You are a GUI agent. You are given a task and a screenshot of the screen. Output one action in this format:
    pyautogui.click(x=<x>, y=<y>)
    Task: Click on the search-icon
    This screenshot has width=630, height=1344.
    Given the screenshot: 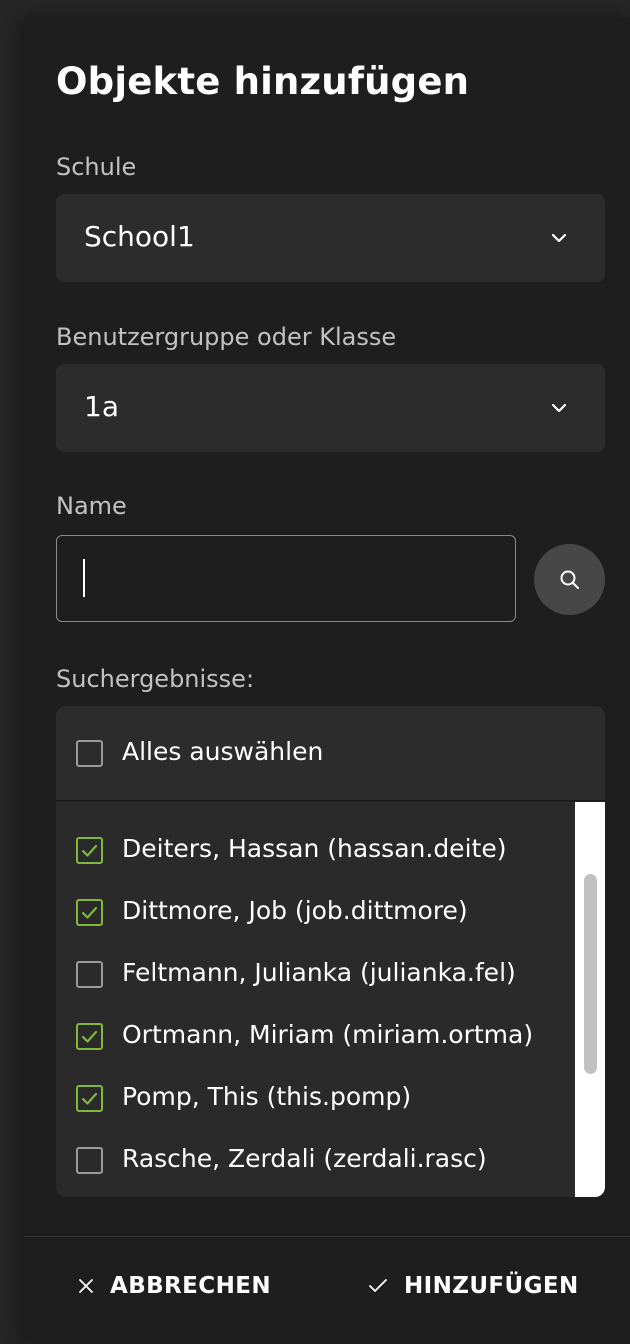 What is the action you would take?
    pyautogui.click(x=569, y=579)
    